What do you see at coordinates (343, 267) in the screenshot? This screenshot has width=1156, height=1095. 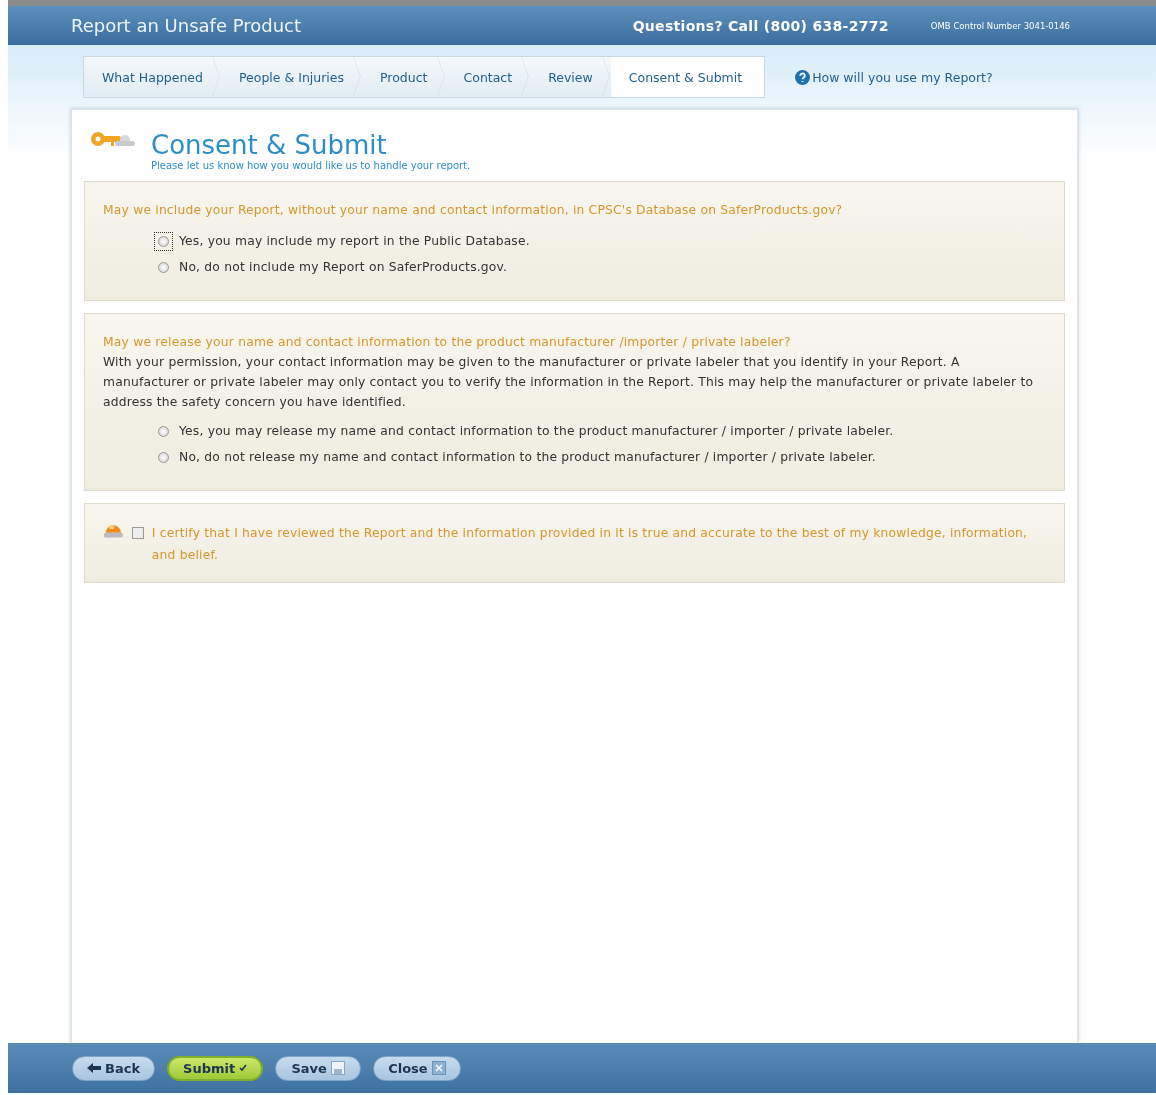 I see `option-label: No, do not include my Report on SaferProducts.gov.` at bounding box center [343, 267].